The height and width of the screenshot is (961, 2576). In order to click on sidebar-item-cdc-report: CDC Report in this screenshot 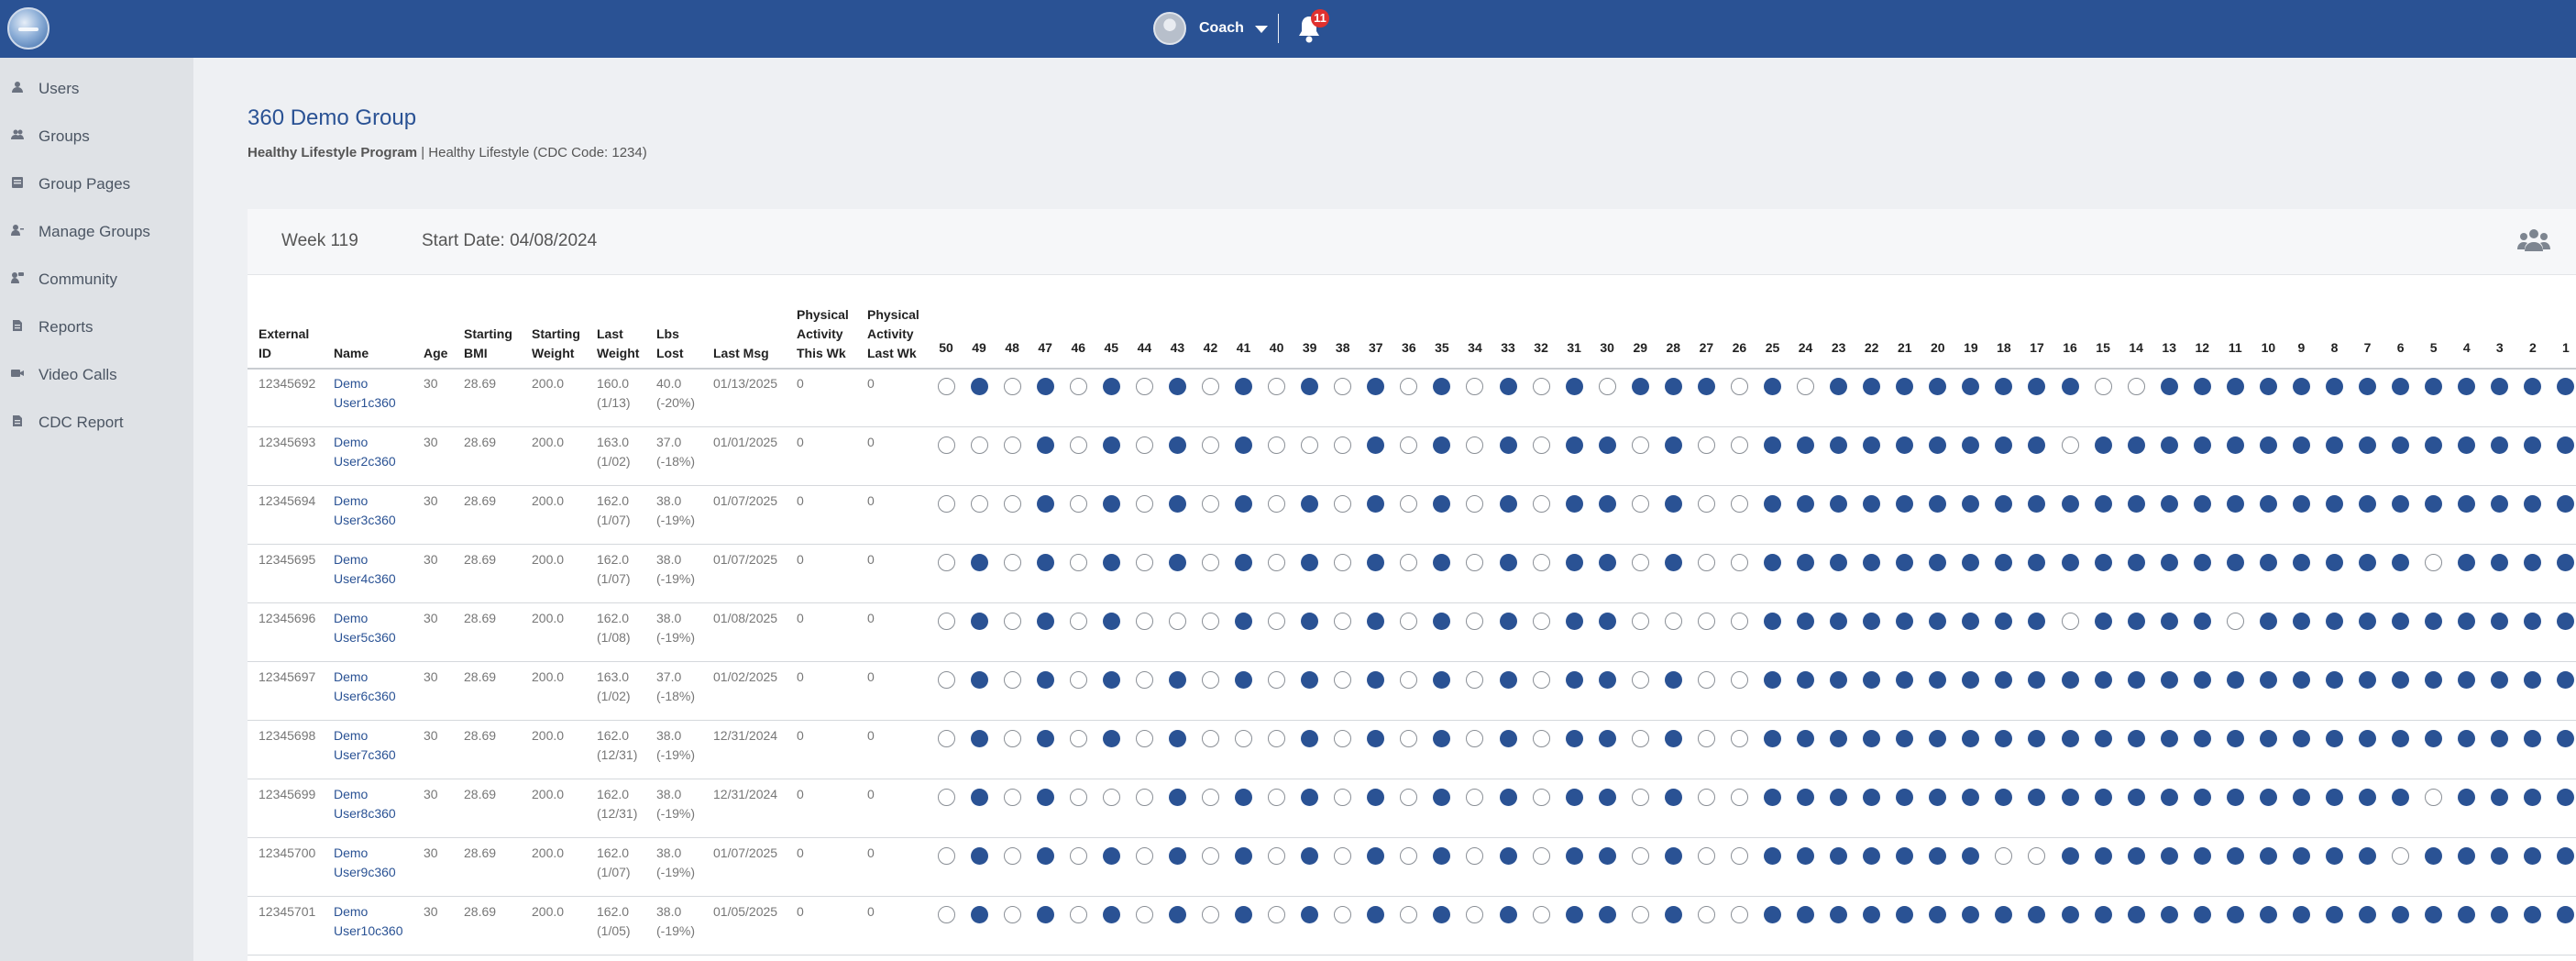, I will do `click(96, 422)`.